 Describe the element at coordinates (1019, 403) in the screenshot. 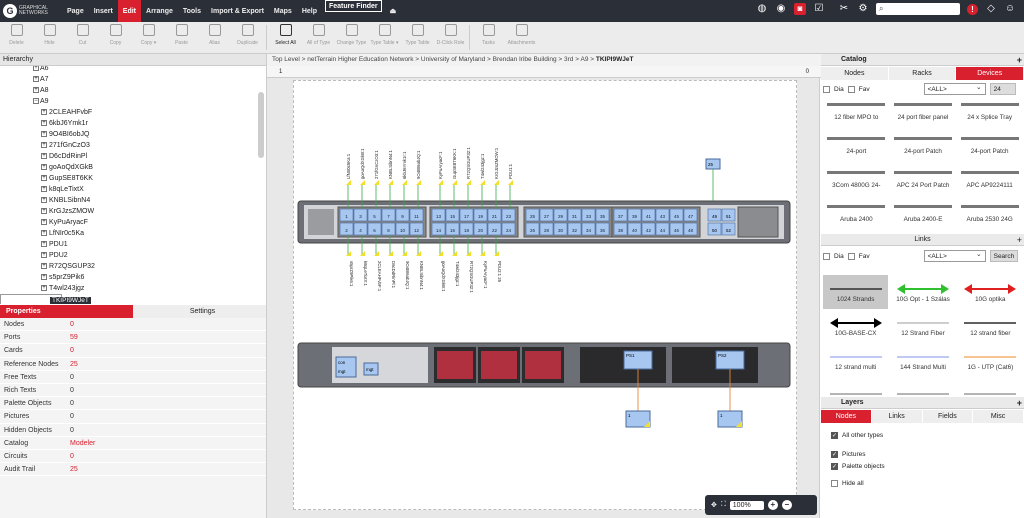

I see `layers-expand-icon: +` at that location.